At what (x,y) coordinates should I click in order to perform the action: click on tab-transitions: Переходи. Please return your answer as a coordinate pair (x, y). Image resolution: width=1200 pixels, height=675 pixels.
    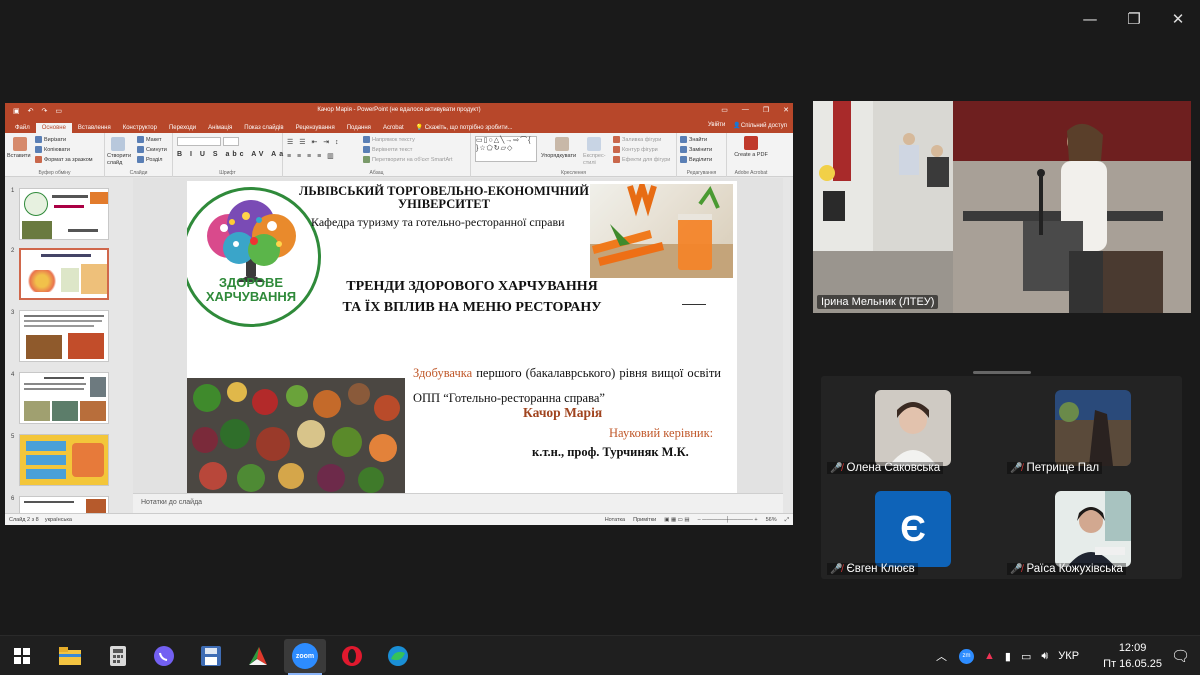
    Looking at the image, I should click on (182, 128).